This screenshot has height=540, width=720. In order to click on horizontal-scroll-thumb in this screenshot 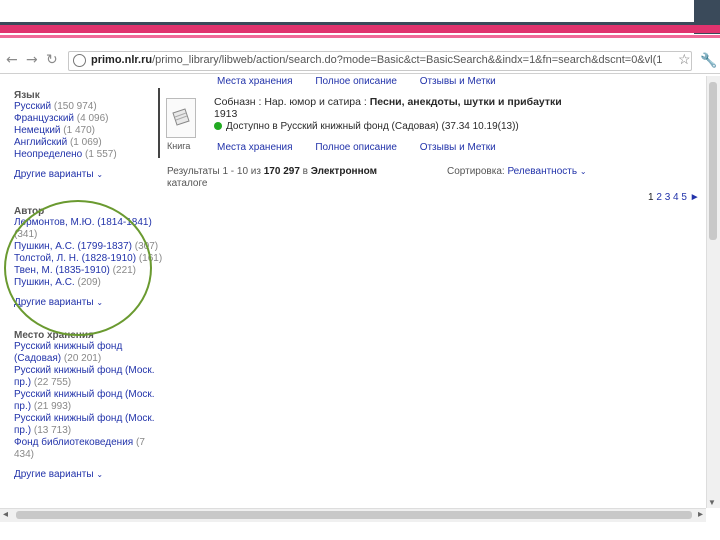, I will do `click(354, 515)`.